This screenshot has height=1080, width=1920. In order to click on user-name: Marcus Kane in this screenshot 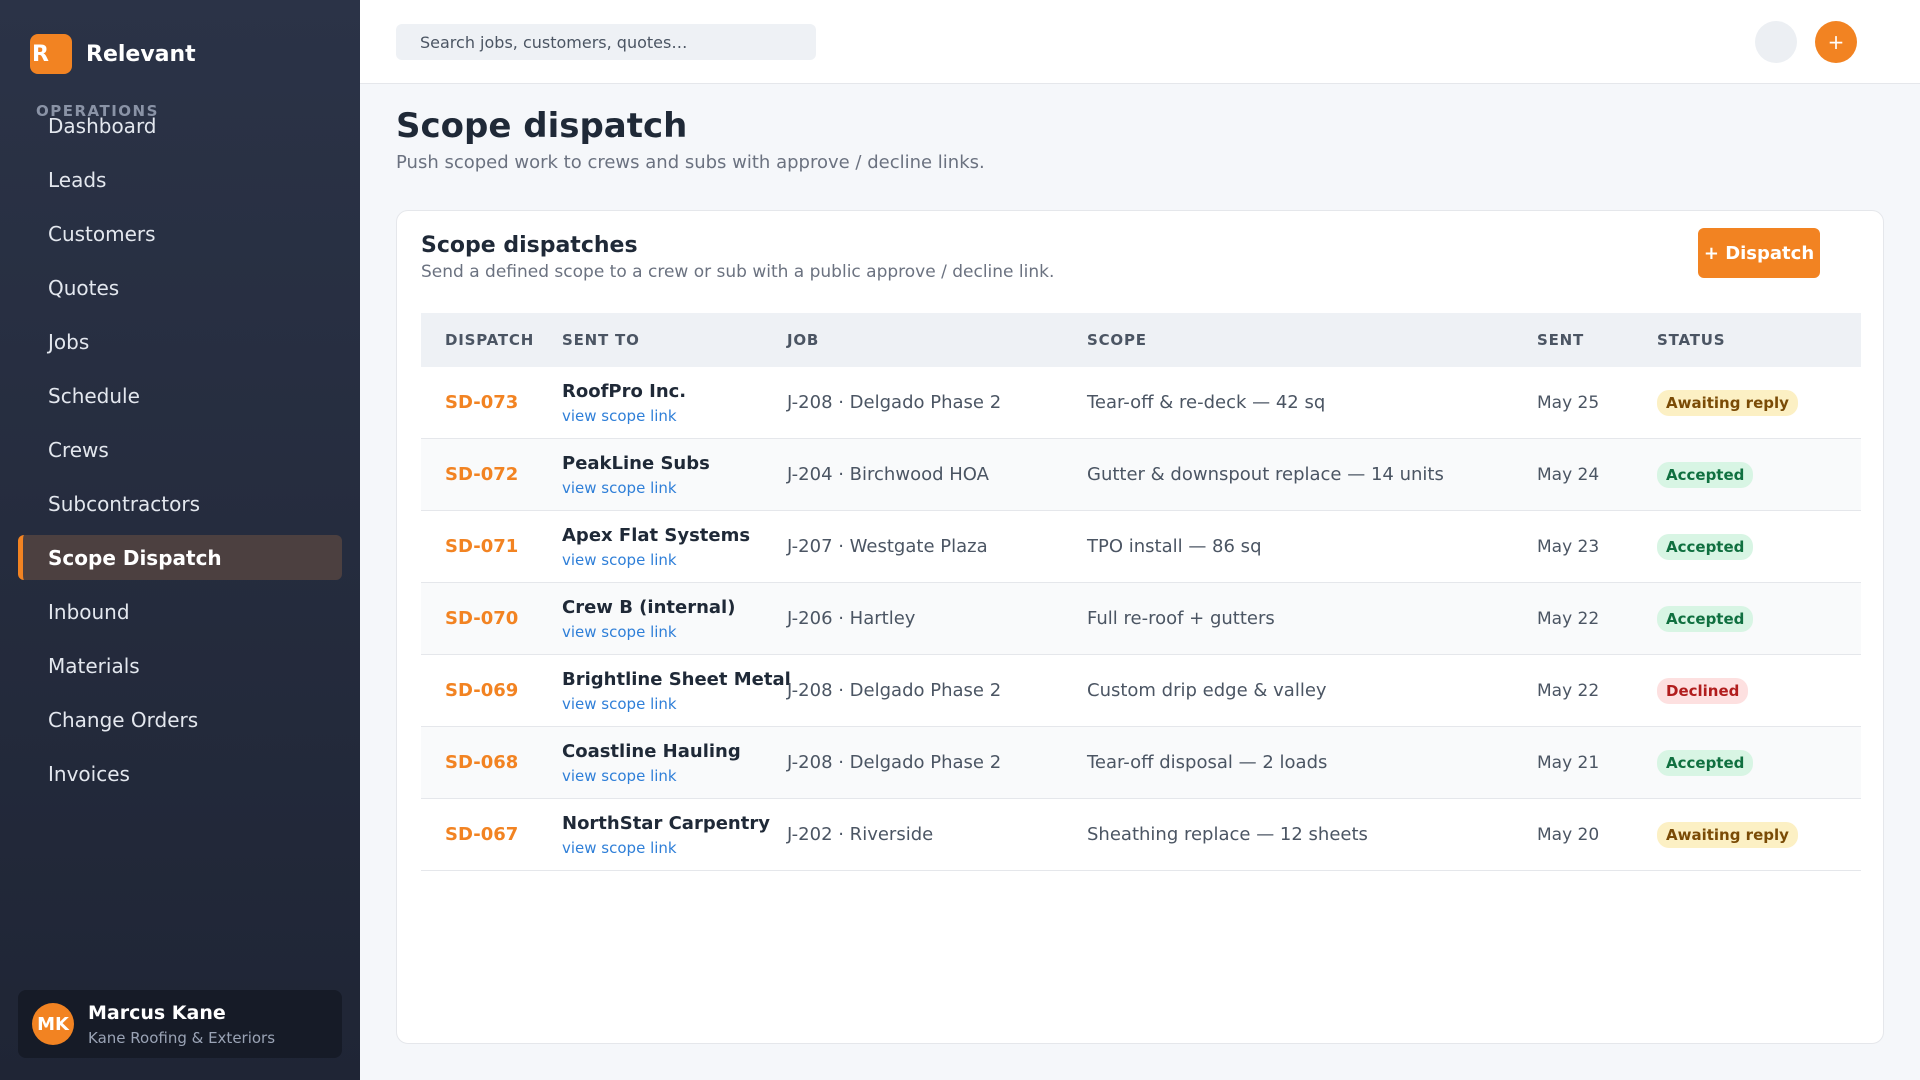, I will do `click(157, 1012)`.